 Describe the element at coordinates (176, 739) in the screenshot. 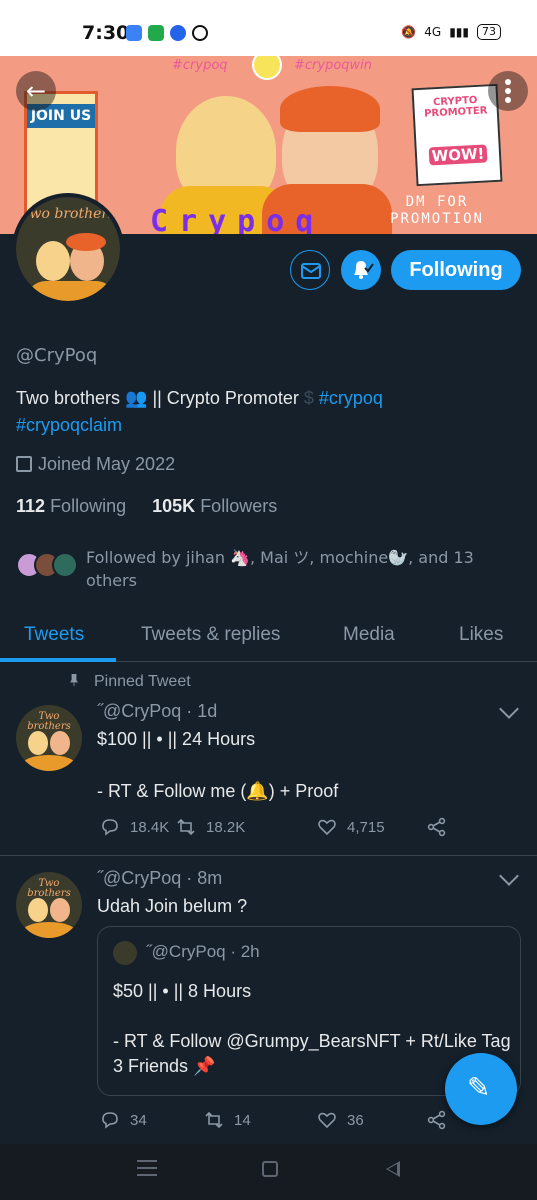

I see `tweet-text-line: $100 || • || 24 Hours` at that location.